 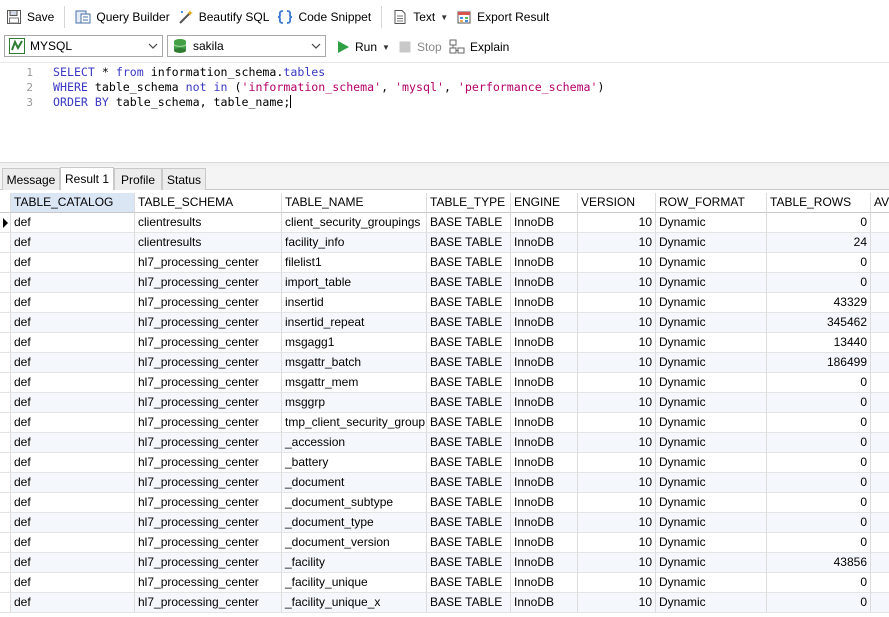 I want to click on column-header-table-schema: TABLE_SCHEMA, so click(x=208, y=203).